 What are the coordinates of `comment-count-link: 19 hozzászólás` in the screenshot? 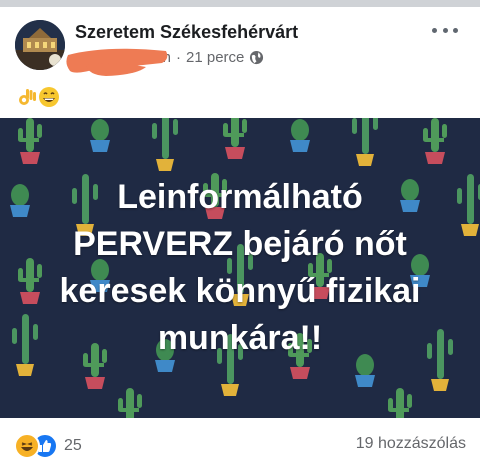 It's located at (411, 444).